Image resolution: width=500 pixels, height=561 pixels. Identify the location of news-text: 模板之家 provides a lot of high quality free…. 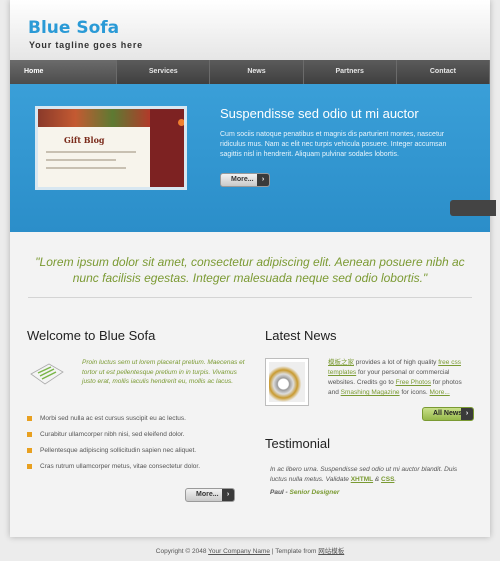
(395, 377).